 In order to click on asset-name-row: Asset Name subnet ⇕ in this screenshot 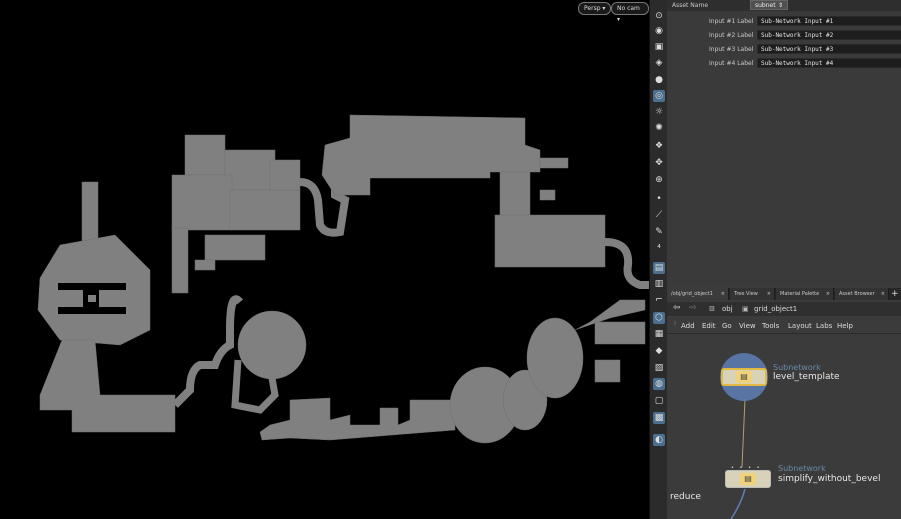, I will do `click(784, 5)`.